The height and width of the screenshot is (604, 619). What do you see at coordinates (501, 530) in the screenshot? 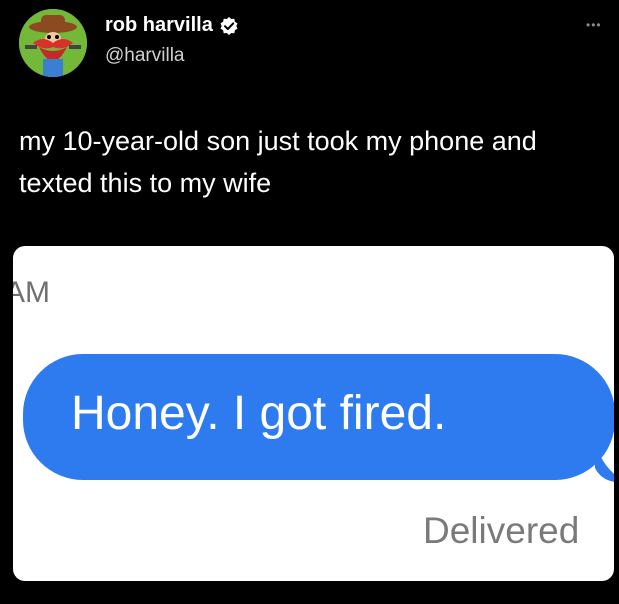
I see `delivery-status: Delivered` at bounding box center [501, 530].